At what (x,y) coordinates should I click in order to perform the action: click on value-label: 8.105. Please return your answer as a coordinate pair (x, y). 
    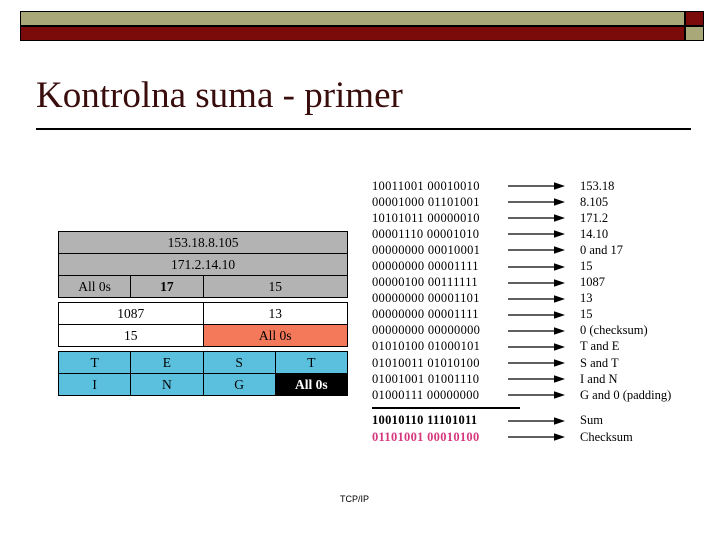
    Looking at the image, I should click on (594, 201).